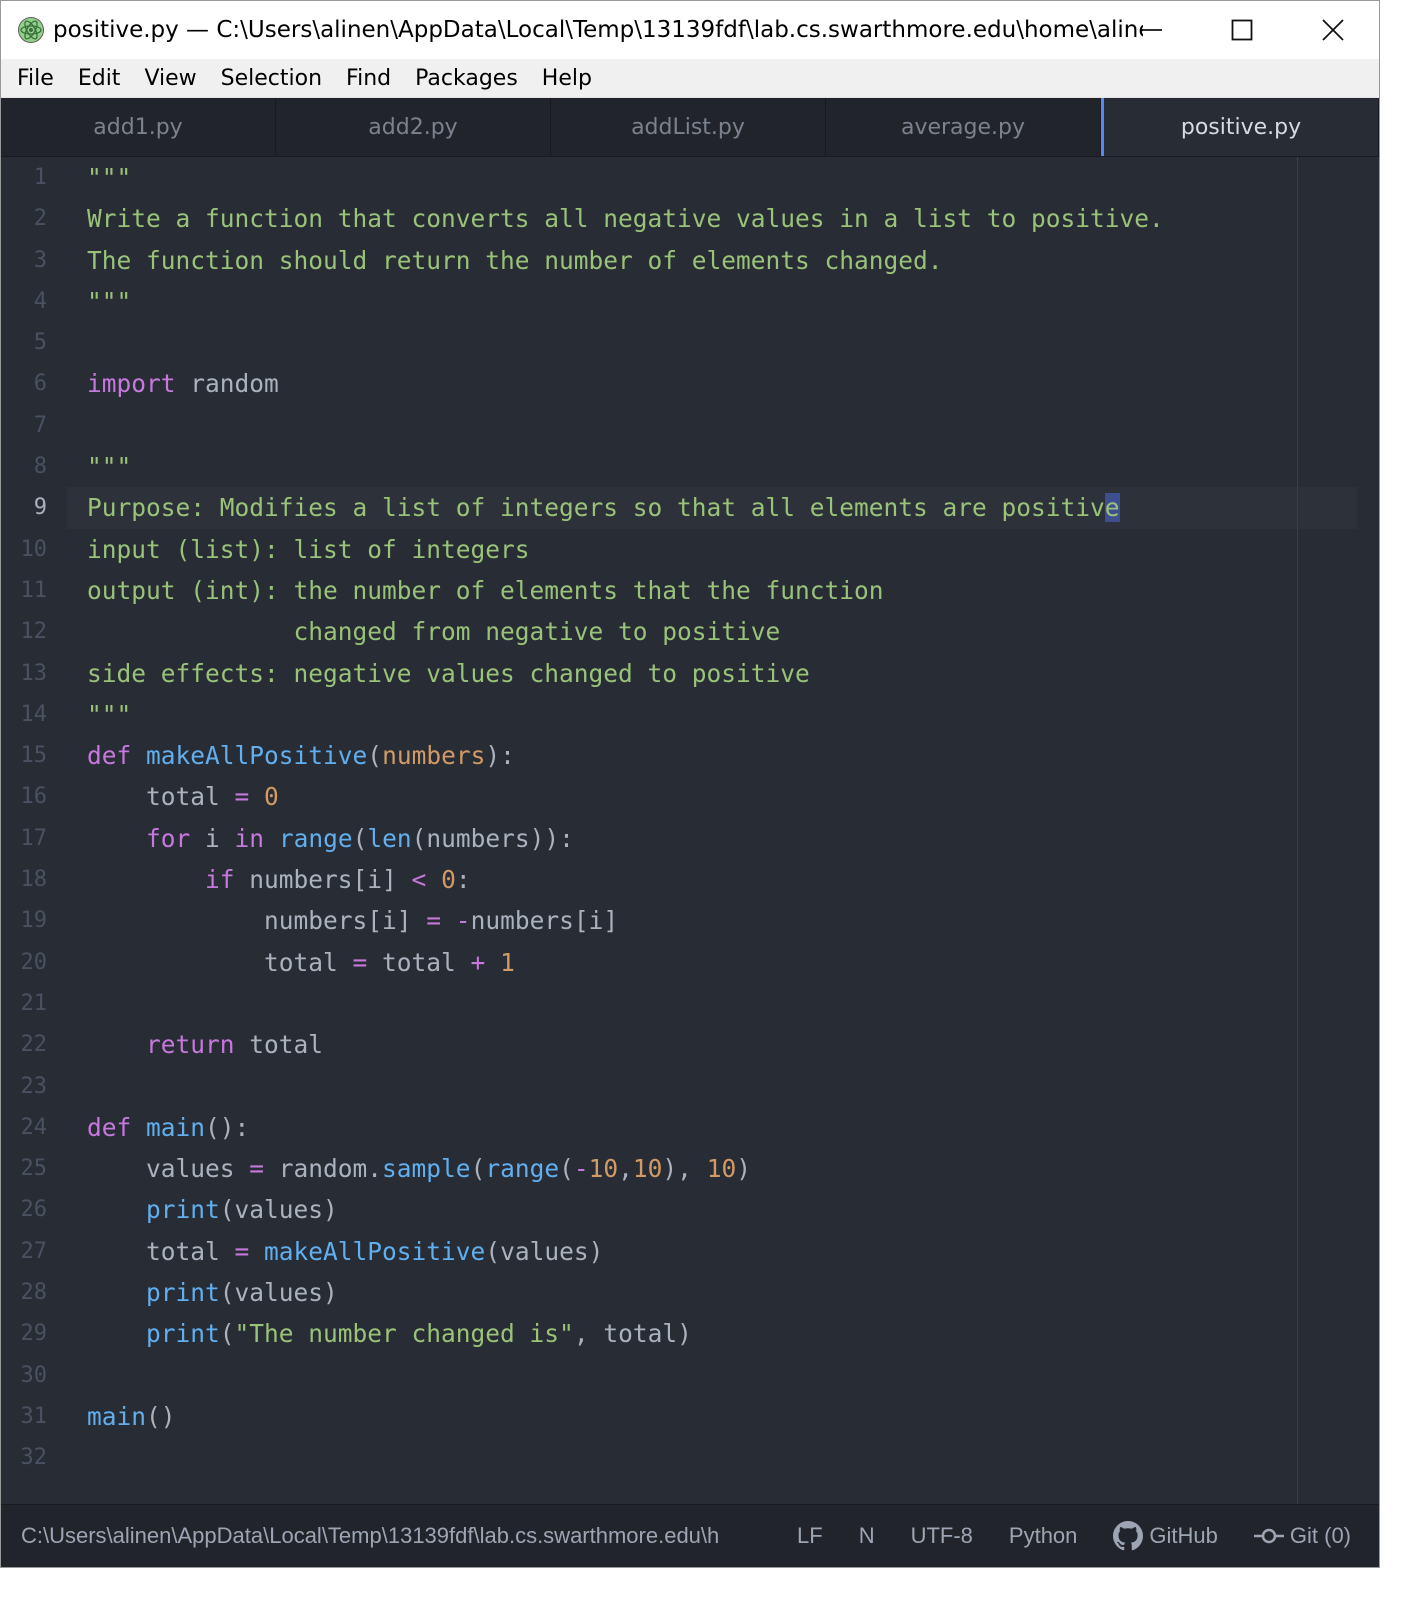 This screenshot has height=1597, width=1406. What do you see at coordinates (723, 879) in the screenshot?
I see `code-line: if numbers[i] < 0:` at bounding box center [723, 879].